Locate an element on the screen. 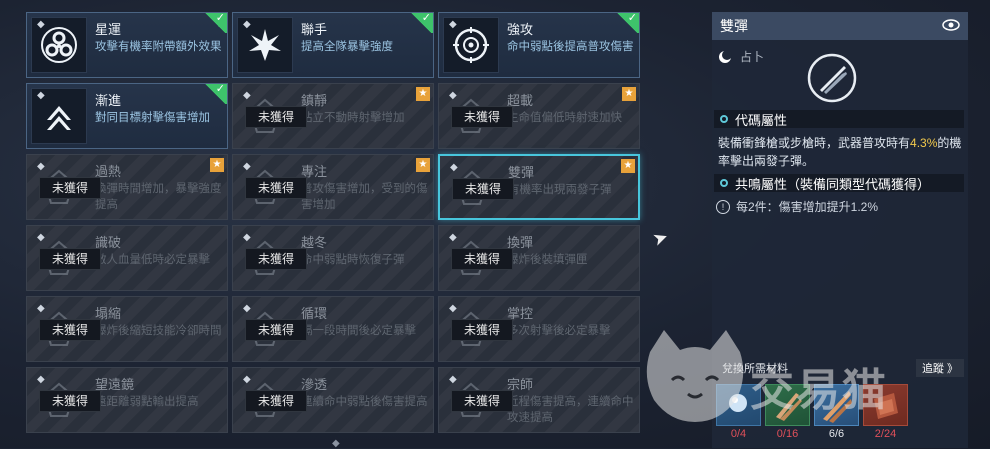 This screenshot has height=449, width=990. code-card: ◆ 宗師 近程傷害提高，連續命中攻速提高 未獲得 is located at coordinates (539, 400).